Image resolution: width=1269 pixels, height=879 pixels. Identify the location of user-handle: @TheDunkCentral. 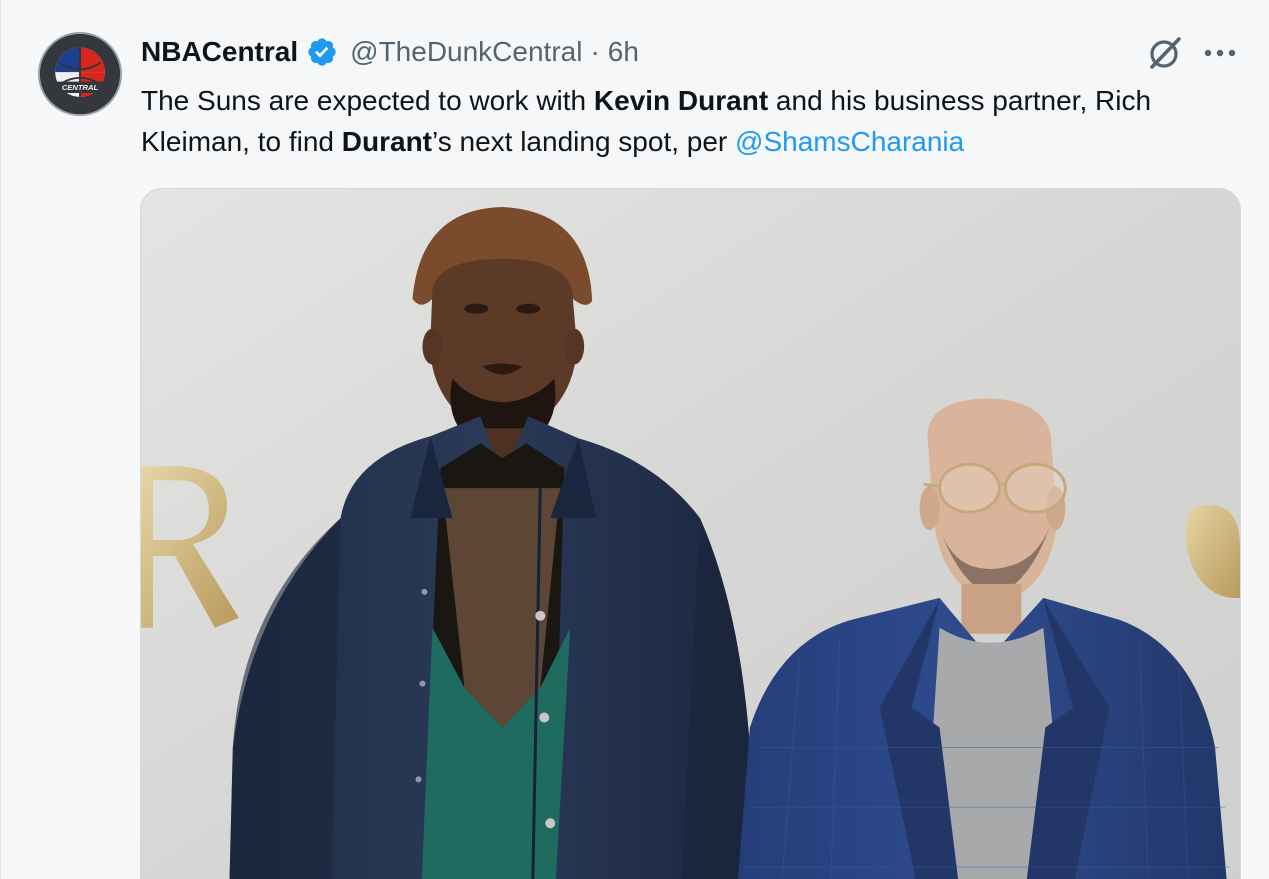
(466, 52).